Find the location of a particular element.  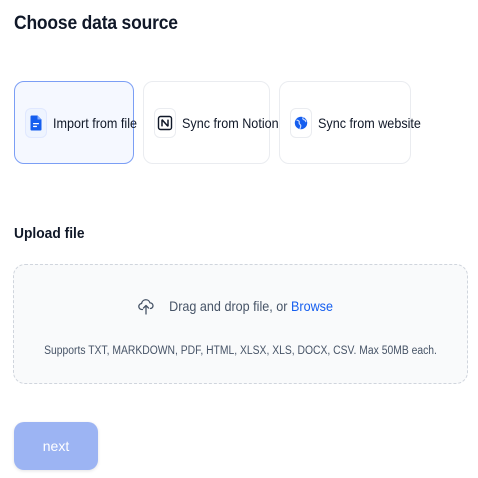

page-title: Choose data source is located at coordinates (96, 23).